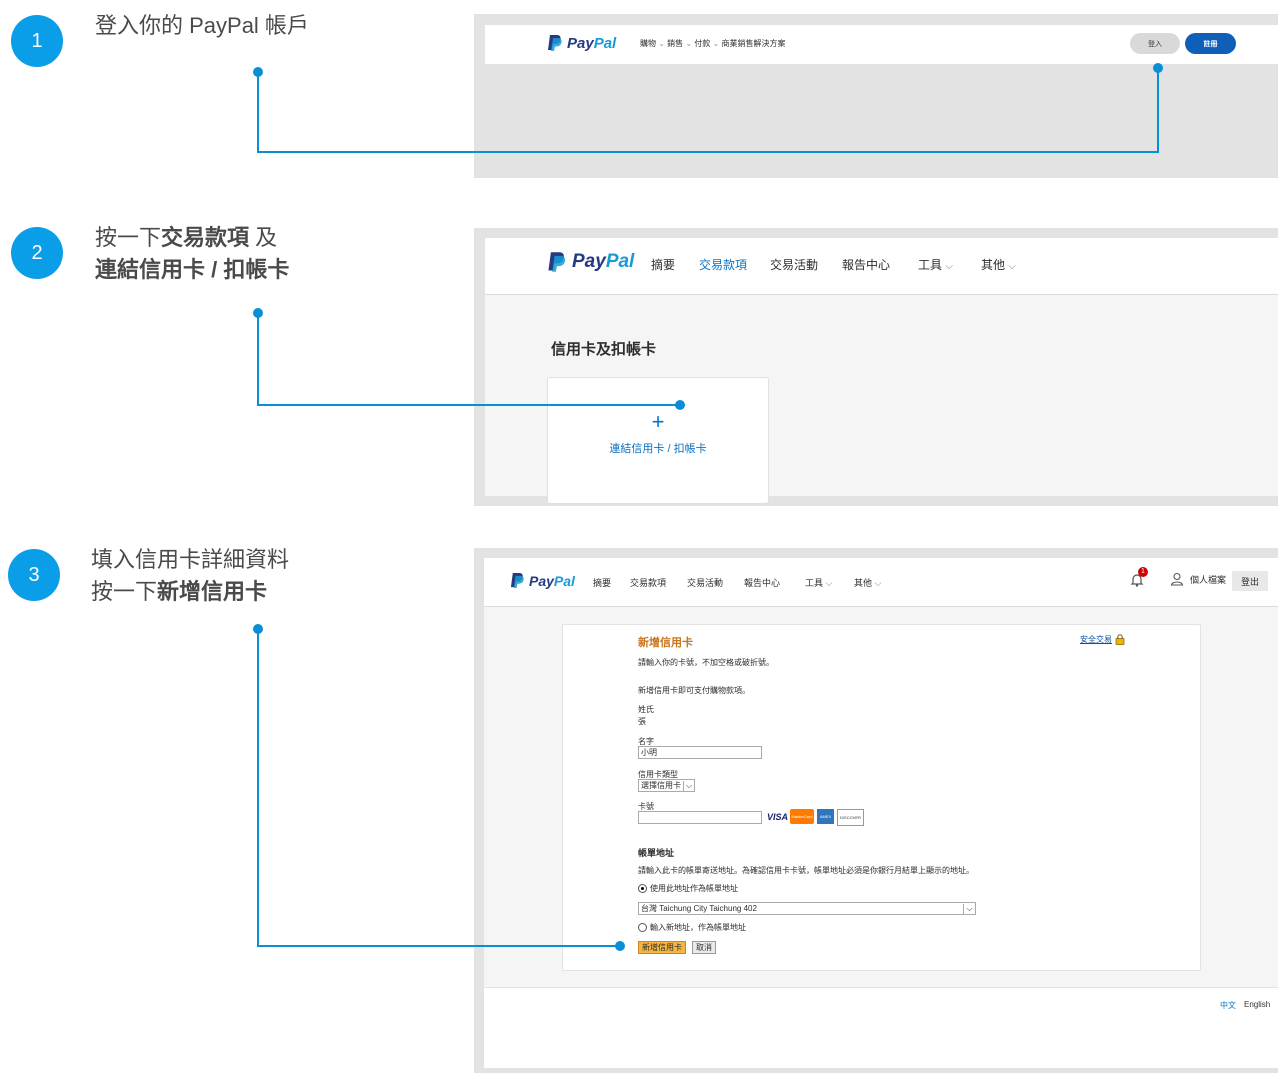  What do you see at coordinates (825, 816) in the screenshot?
I see `amex-icon: AMEX` at bounding box center [825, 816].